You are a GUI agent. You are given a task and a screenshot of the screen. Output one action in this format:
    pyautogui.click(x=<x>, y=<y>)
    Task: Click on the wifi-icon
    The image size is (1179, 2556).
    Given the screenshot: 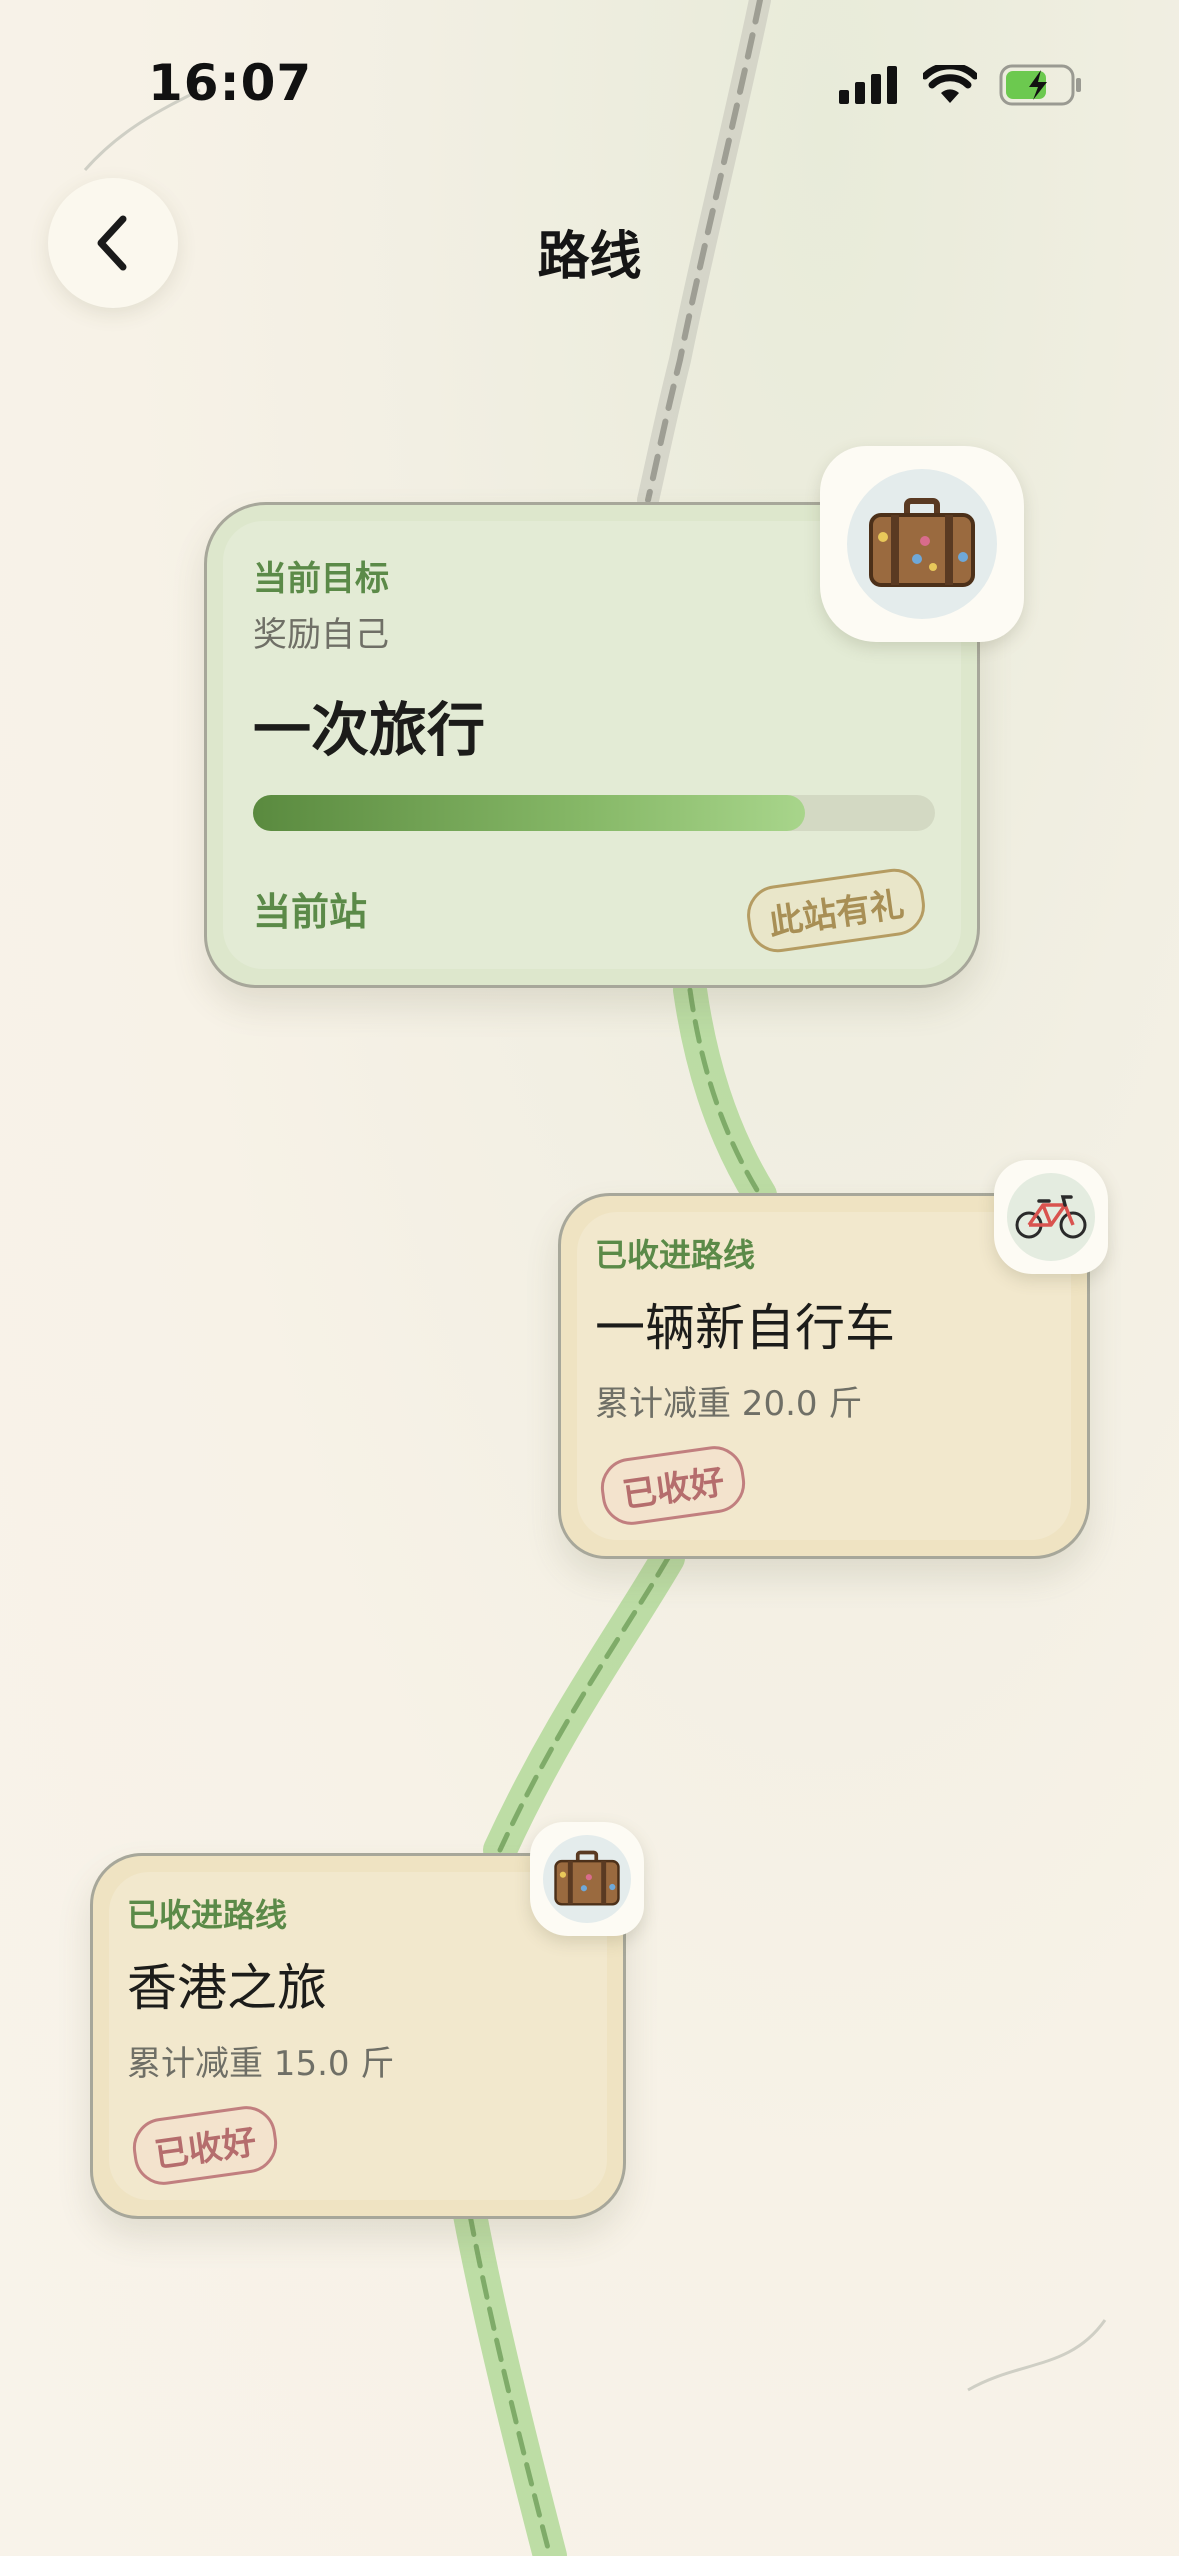 What is the action you would take?
    pyautogui.click(x=950, y=84)
    